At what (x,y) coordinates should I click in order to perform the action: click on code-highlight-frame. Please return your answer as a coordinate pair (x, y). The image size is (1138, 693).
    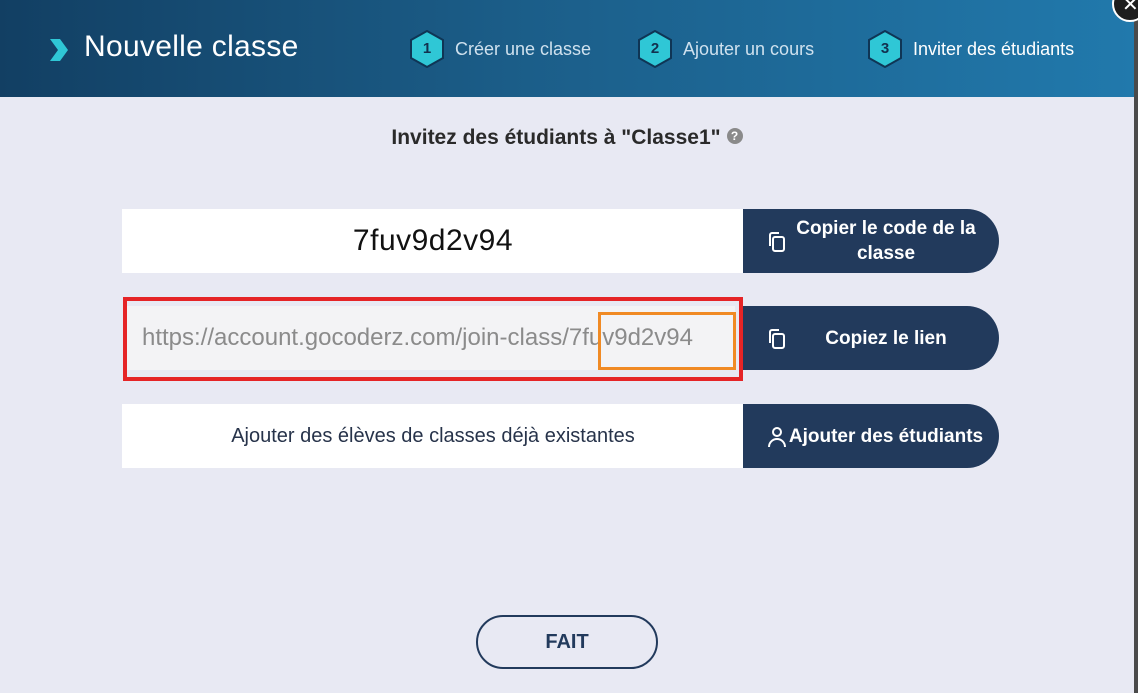
    Looking at the image, I should click on (667, 341).